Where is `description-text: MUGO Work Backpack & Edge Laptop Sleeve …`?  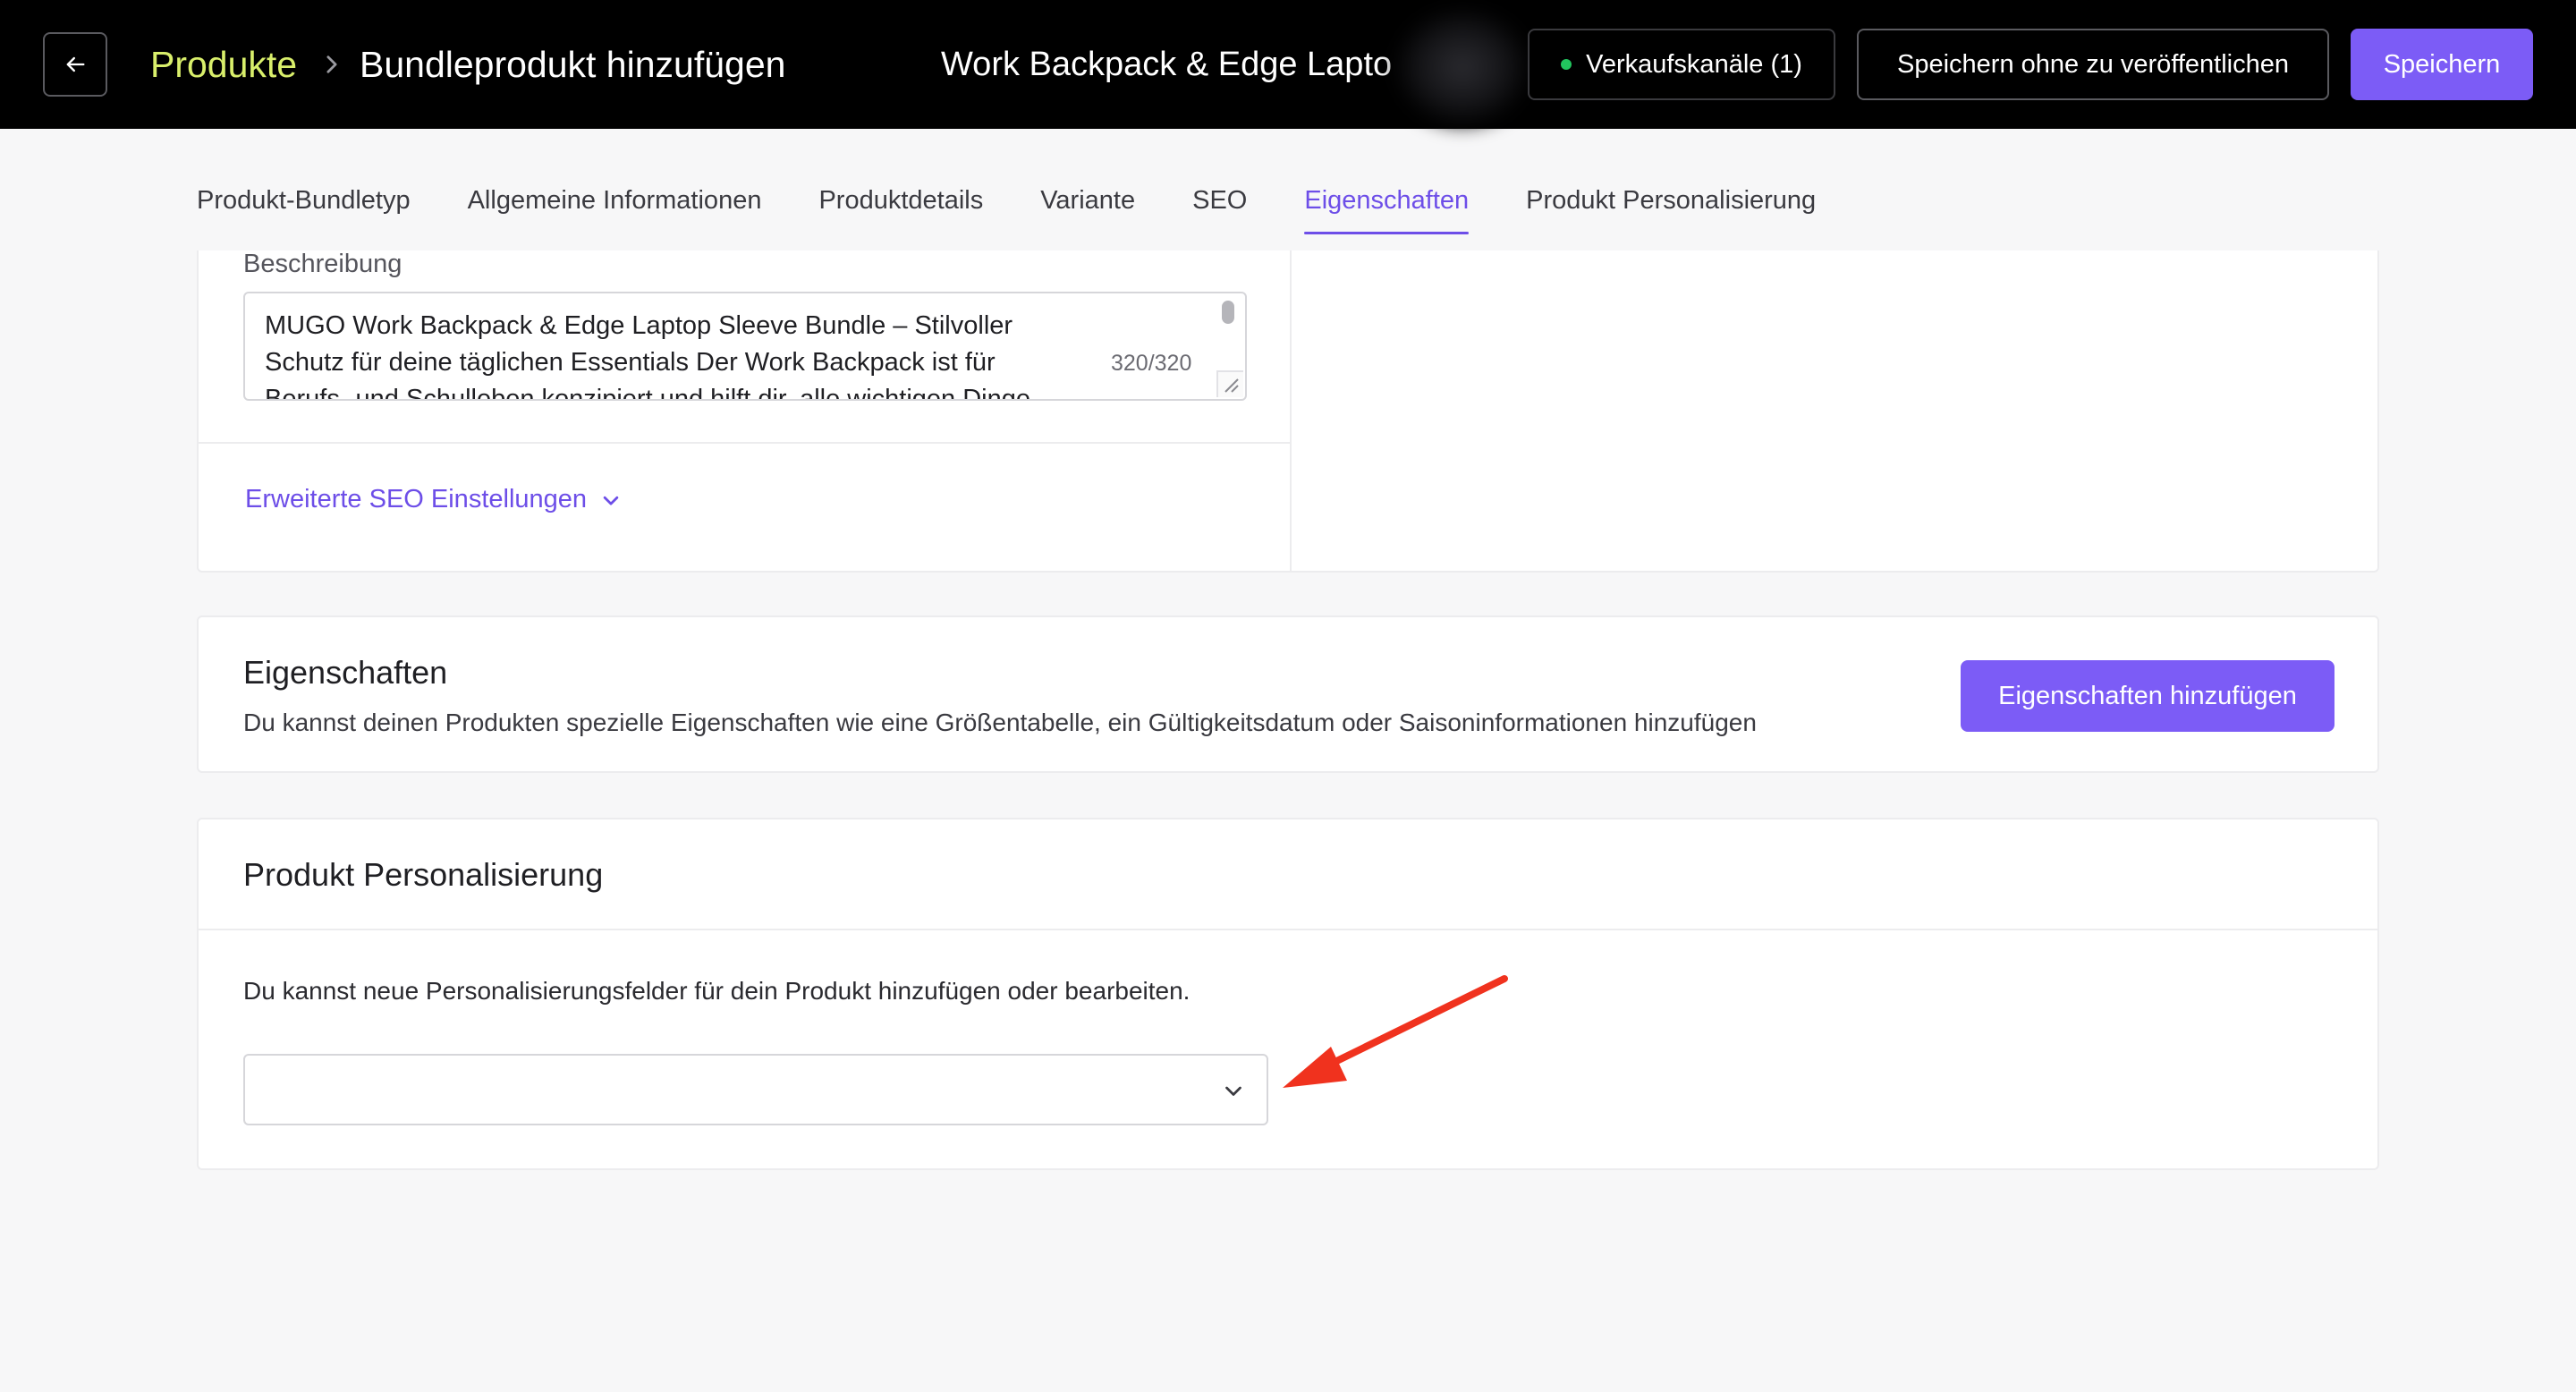 description-text: MUGO Work Backpack & Edge Laptop Sleeve … is located at coordinates (647, 356).